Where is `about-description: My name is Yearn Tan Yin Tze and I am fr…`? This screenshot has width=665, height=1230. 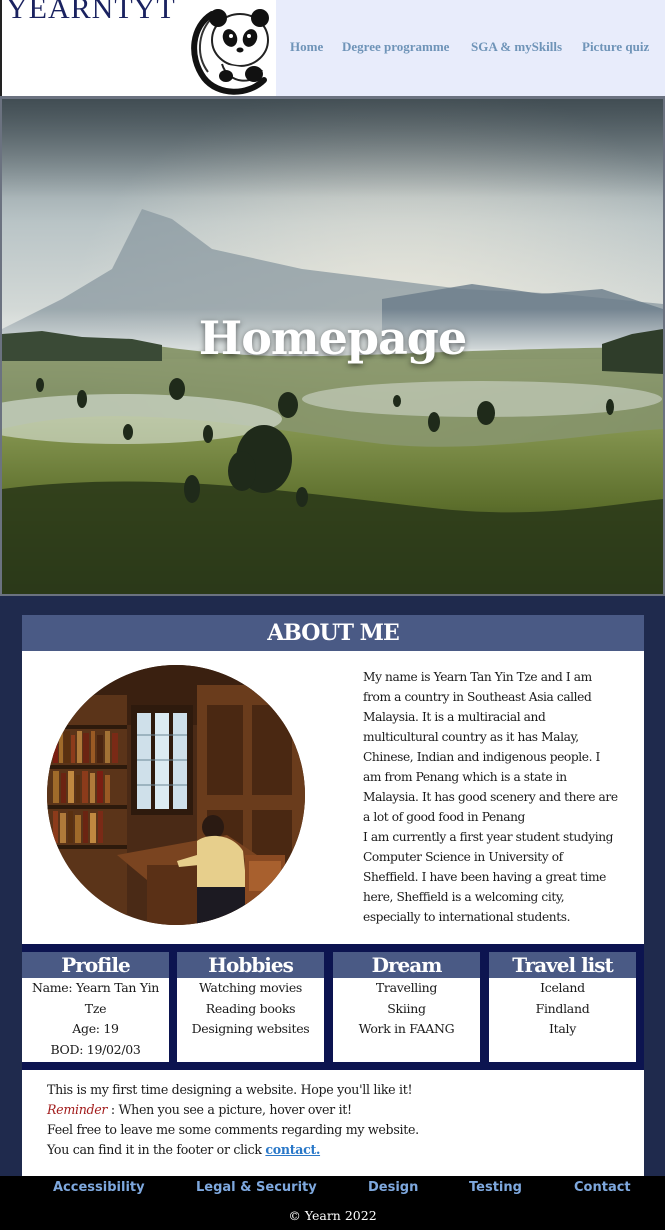
about-description: My name is Yearn Tan Yin Tze and I am fr… is located at coordinates (490, 797).